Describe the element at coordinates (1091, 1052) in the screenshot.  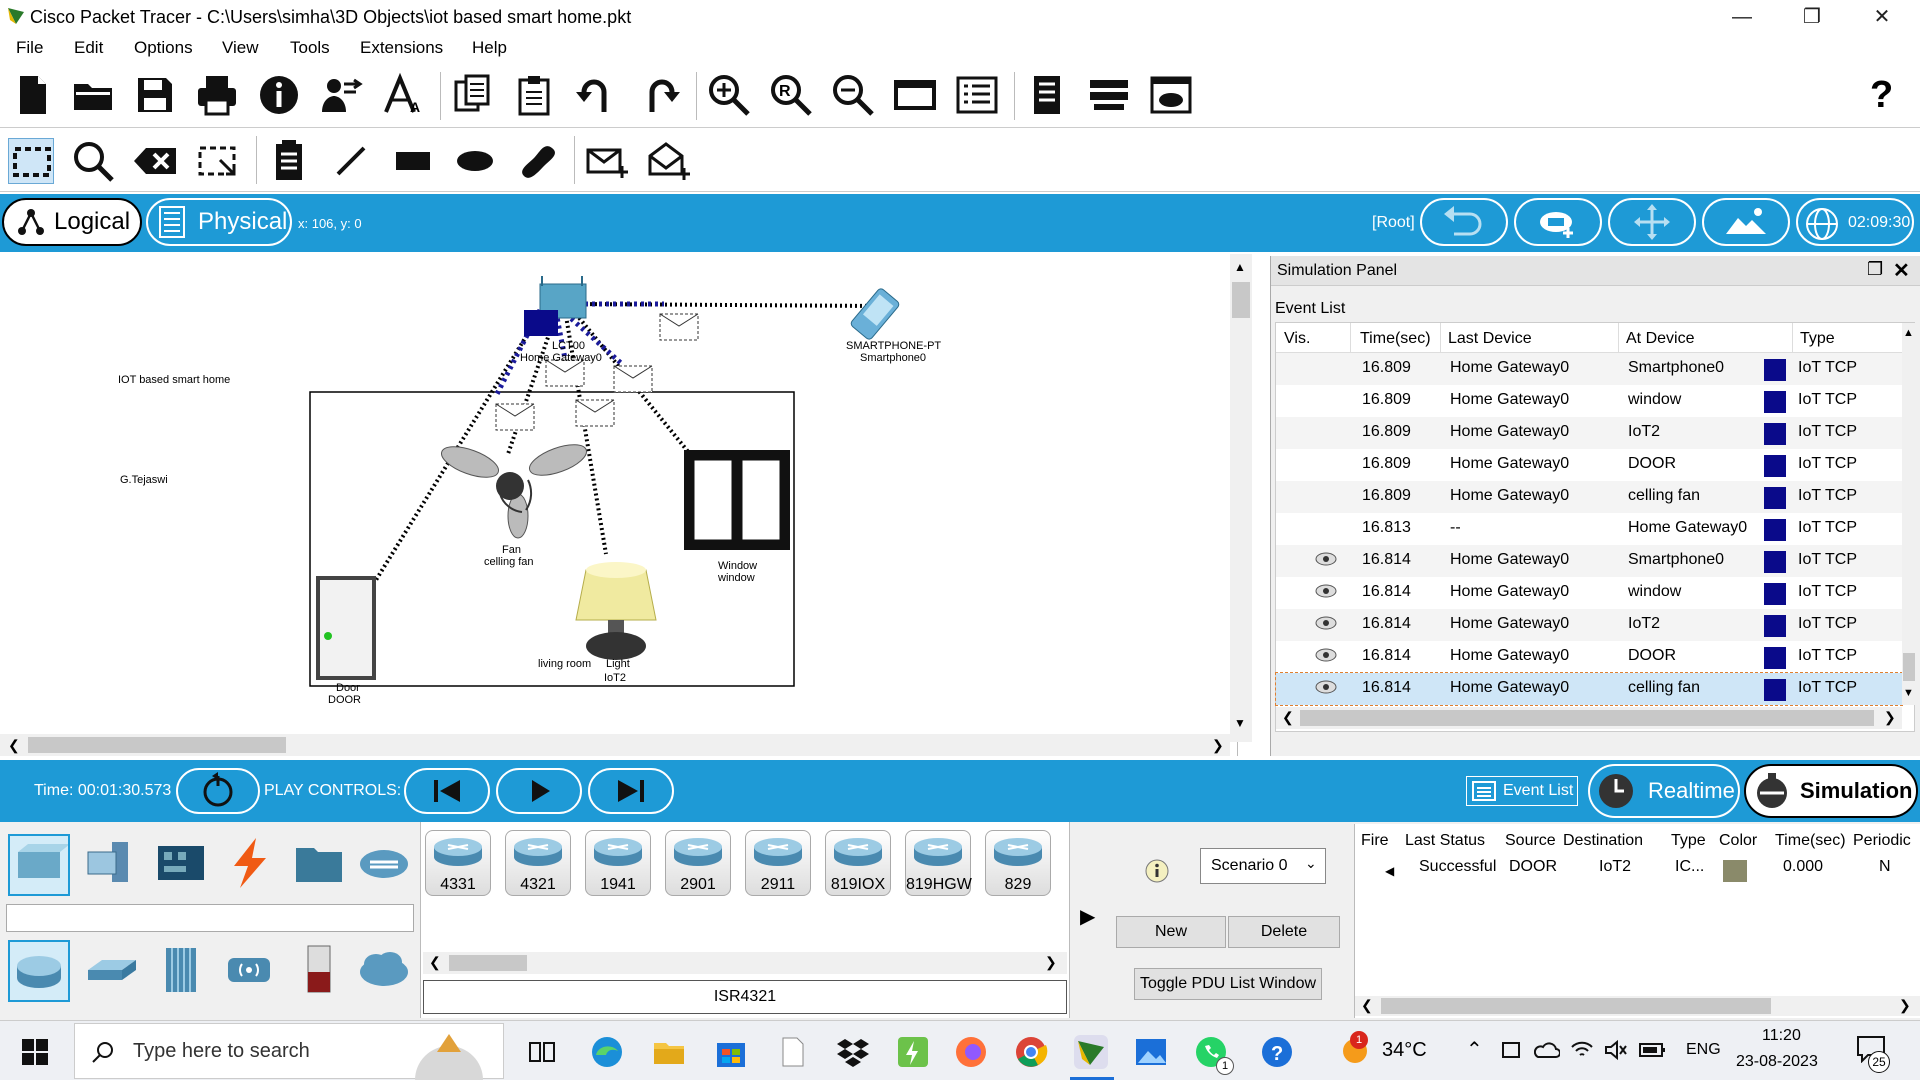
I see `packet-tracer-taskbar-icon` at that location.